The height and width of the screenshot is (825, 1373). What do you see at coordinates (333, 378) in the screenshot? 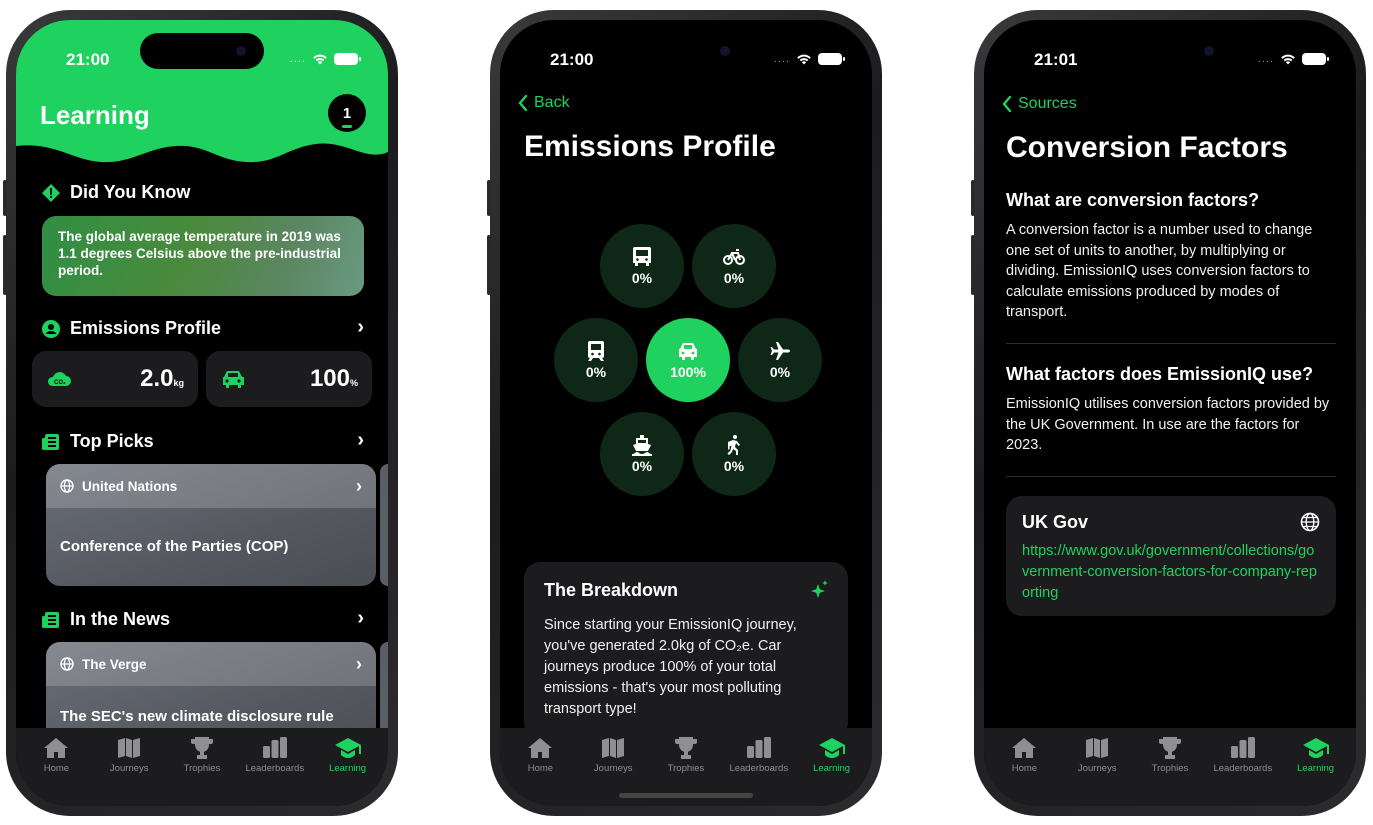
I see `car-share-value: 100%` at bounding box center [333, 378].